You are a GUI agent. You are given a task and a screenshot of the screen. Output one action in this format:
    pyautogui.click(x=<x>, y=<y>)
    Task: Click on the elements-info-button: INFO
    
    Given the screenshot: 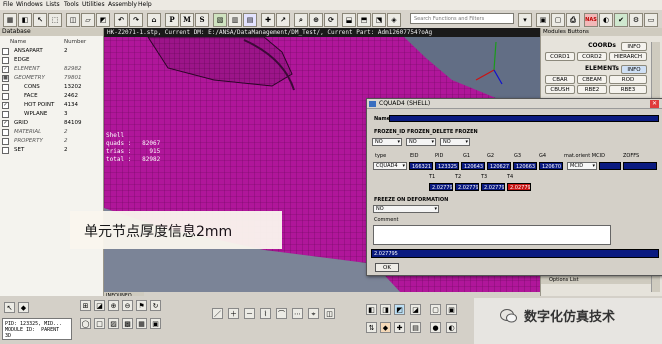 What is the action you would take?
    pyautogui.click(x=634, y=69)
    